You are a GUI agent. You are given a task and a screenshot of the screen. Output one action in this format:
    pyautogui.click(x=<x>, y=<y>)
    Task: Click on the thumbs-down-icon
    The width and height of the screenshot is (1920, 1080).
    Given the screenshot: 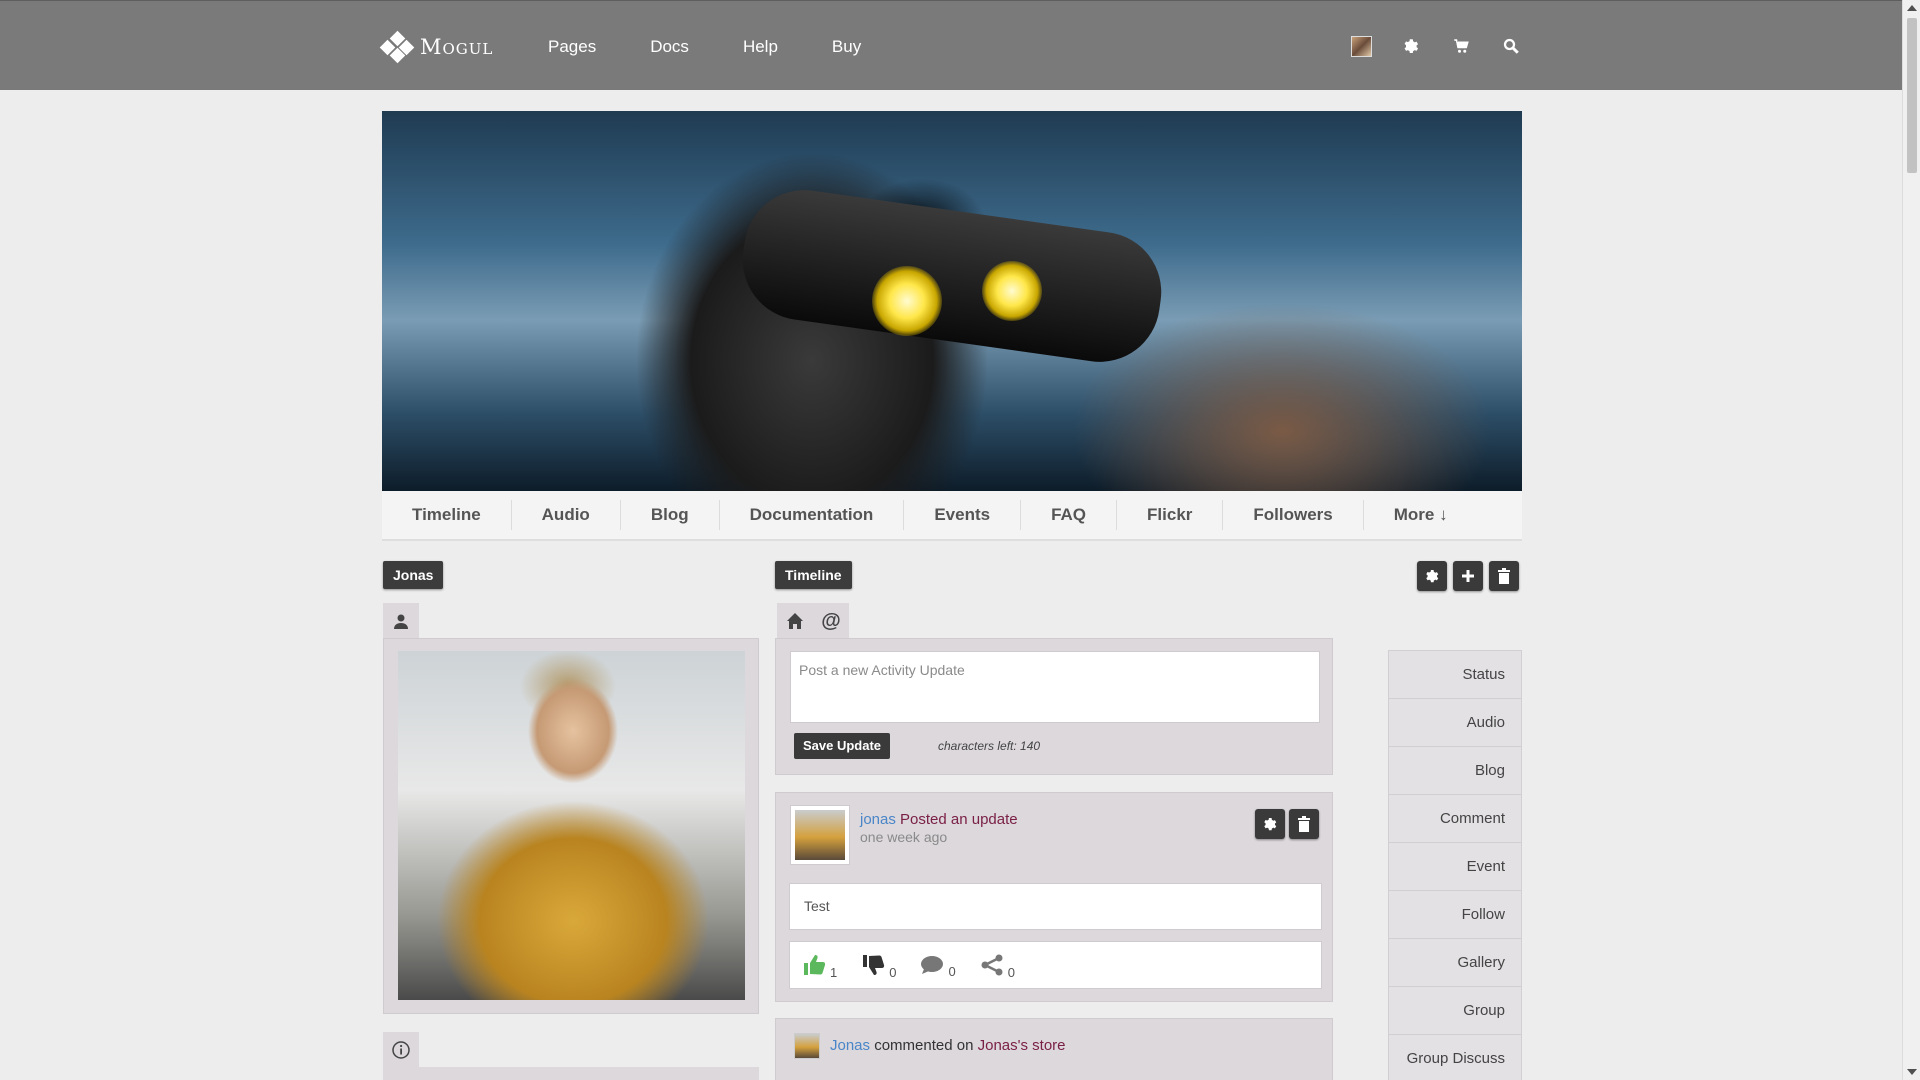 What is the action you would take?
    pyautogui.click(x=874, y=965)
    